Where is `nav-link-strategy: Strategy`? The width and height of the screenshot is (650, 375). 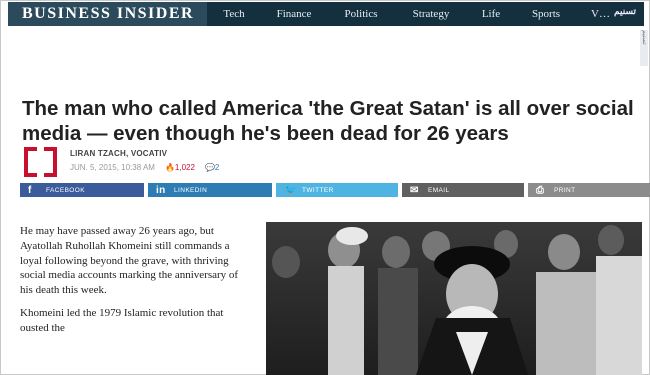
nav-link-strategy: Strategy is located at coordinates (431, 14).